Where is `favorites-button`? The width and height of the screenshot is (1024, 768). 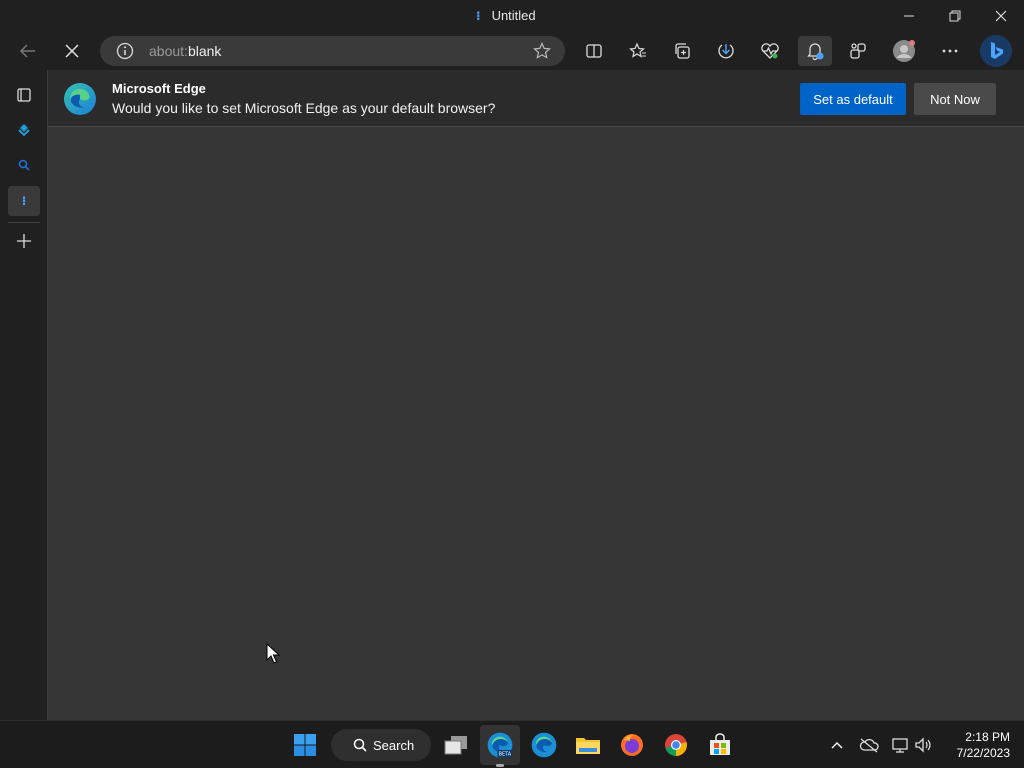
favorites-button is located at coordinates (638, 51).